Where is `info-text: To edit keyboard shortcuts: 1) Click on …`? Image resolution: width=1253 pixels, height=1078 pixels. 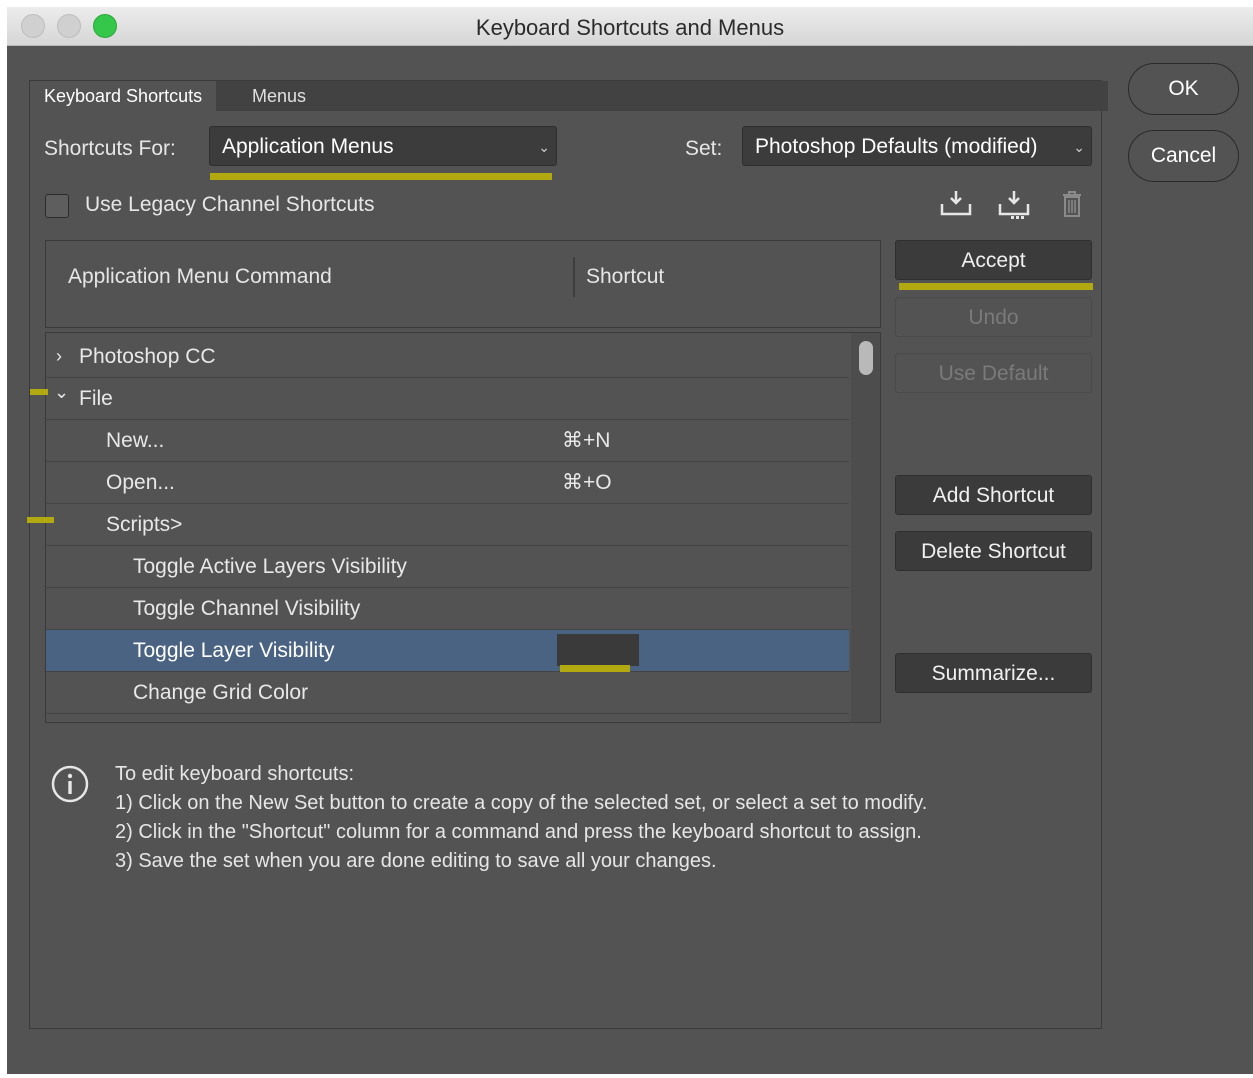
info-text: To edit keyboard shortcuts: 1) Click on … is located at coordinates (521, 818).